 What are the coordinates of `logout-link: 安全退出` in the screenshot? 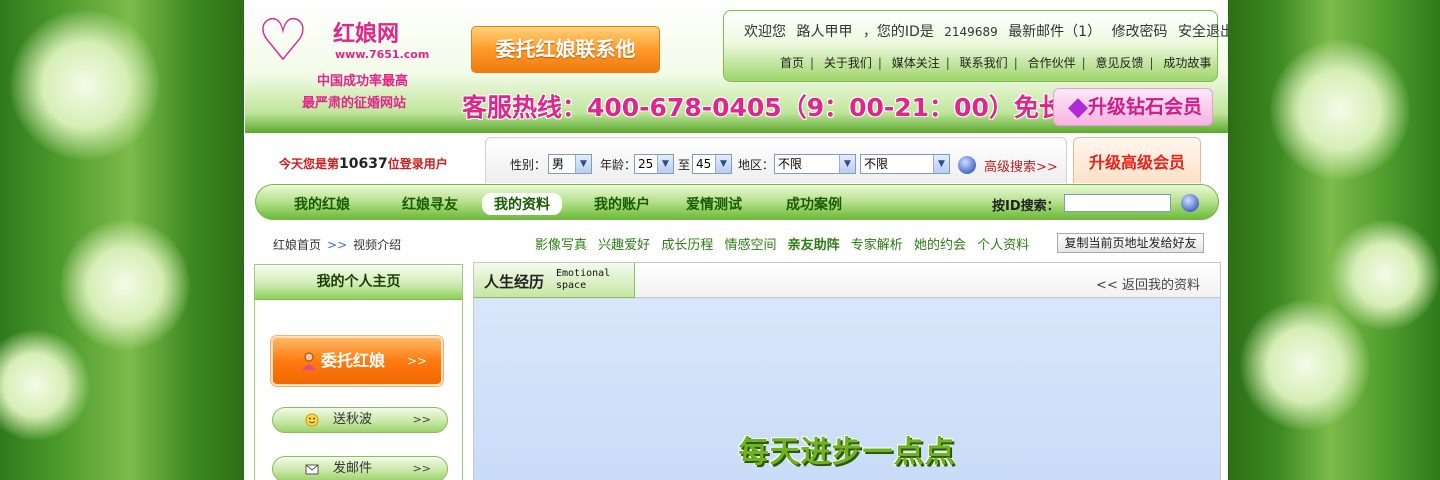 It's located at (1203, 32).